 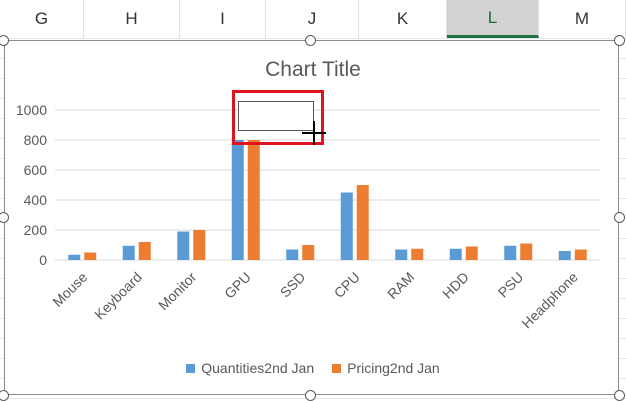 What do you see at coordinates (549, 300) in the screenshot?
I see `x-tick-label-headphone: Headphone` at bounding box center [549, 300].